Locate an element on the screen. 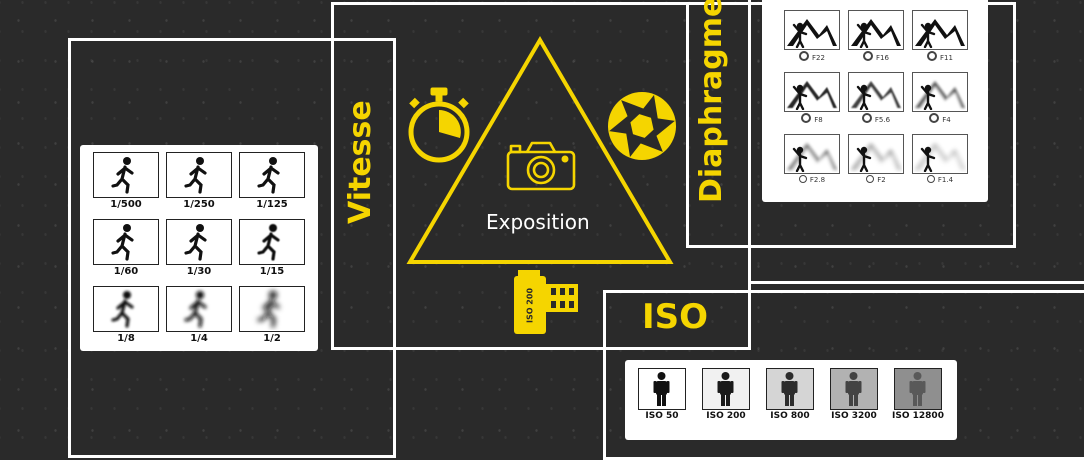  shutter-speed-cell: 1/500 is located at coordinates (126, 181).